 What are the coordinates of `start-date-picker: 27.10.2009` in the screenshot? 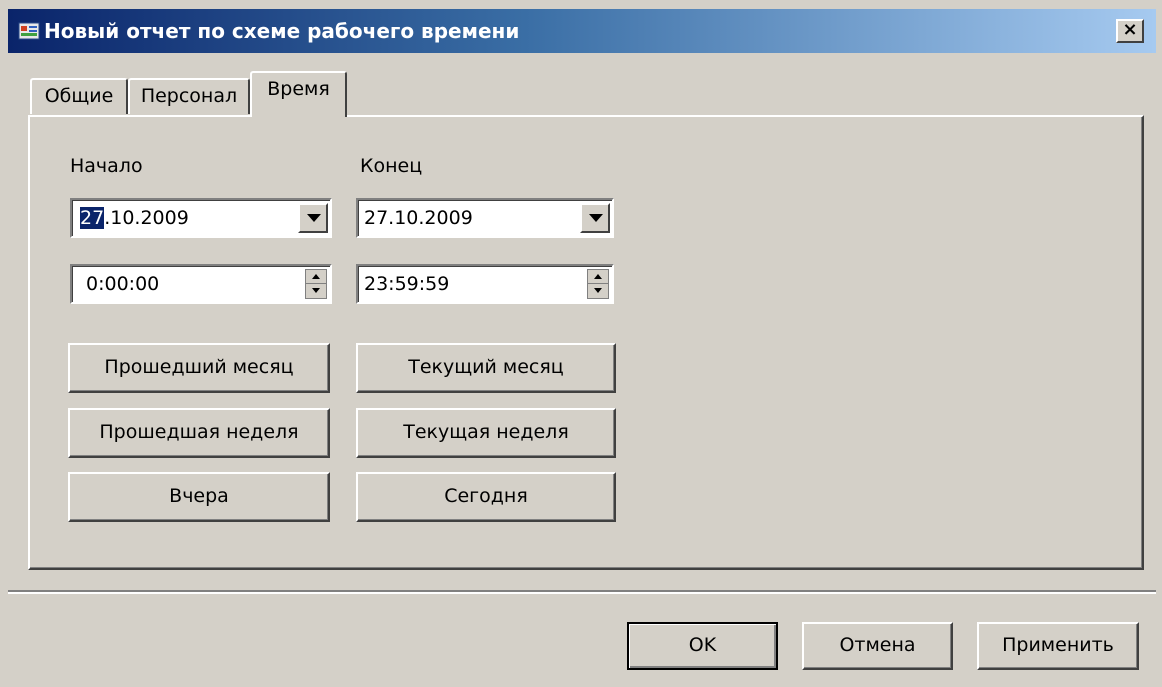 It's located at (201, 218).